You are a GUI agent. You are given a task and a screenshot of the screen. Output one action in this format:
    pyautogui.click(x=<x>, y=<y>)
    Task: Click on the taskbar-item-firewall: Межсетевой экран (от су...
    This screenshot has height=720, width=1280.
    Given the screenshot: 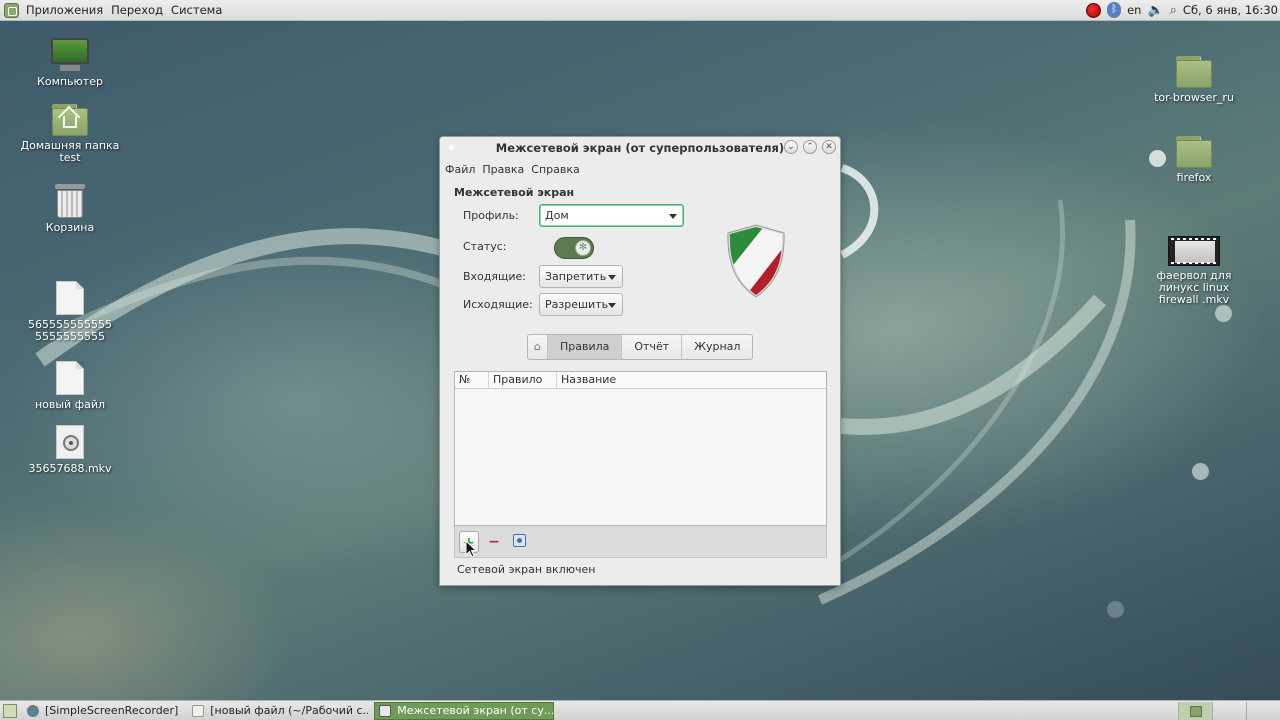 What is the action you would take?
    pyautogui.click(x=464, y=710)
    